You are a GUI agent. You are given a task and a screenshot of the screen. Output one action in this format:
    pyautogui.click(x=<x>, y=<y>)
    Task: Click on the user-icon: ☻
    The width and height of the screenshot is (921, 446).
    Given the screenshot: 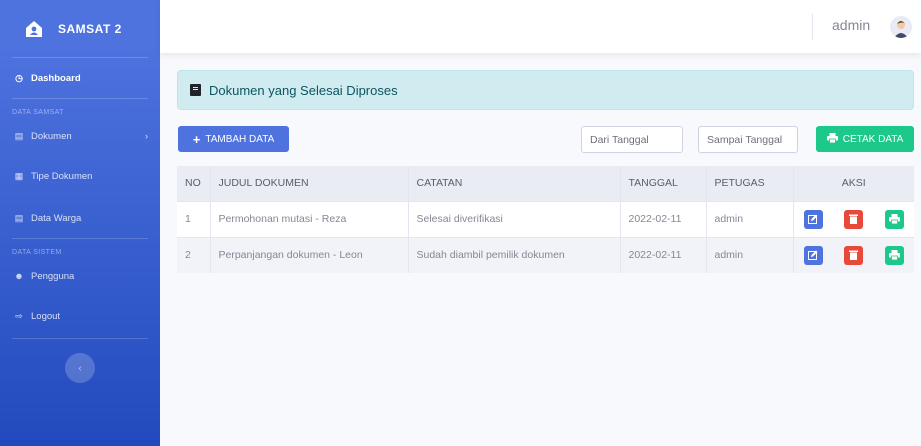 What is the action you would take?
    pyautogui.click(x=19, y=276)
    